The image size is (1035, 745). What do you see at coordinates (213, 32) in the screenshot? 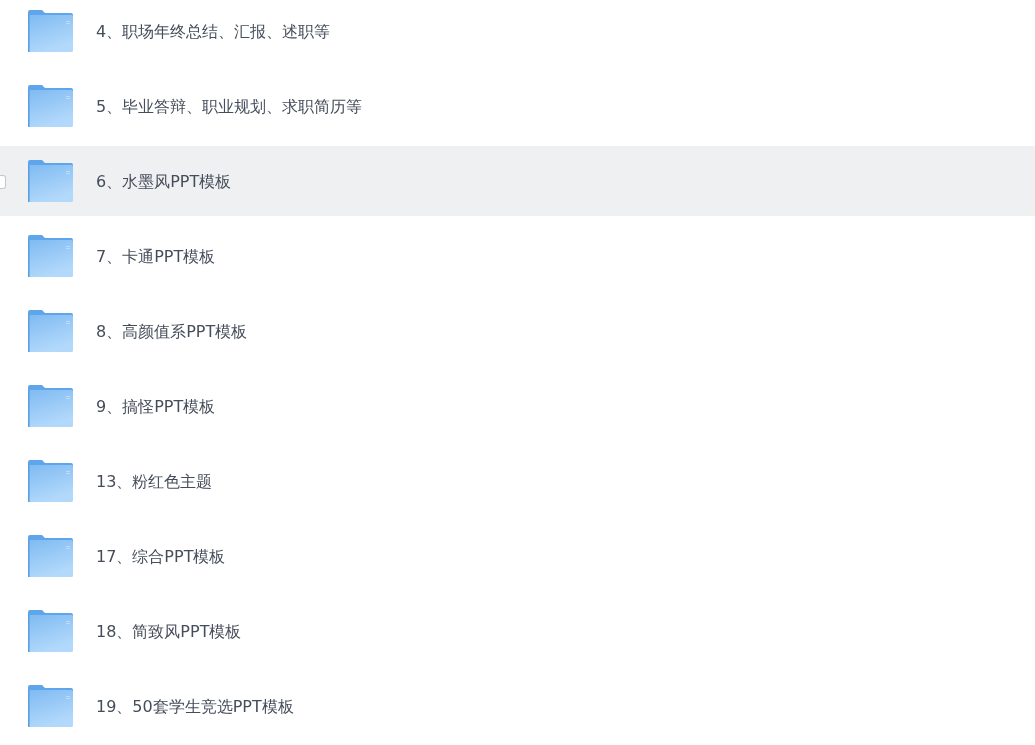
I see `folder-name: 4、职场年终总结、汇报、述职等` at bounding box center [213, 32].